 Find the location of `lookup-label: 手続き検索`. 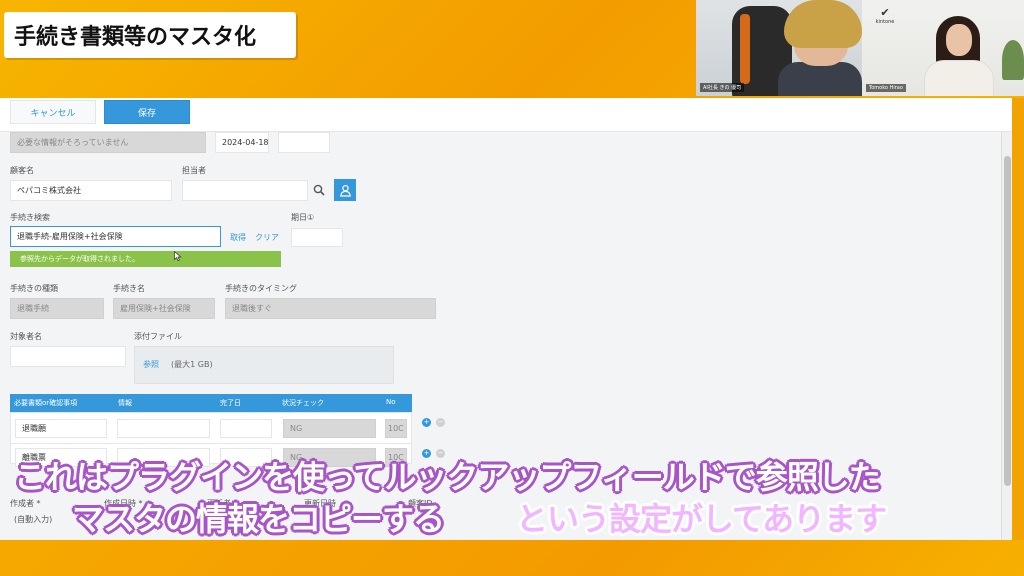

lookup-label: 手続き検索 is located at coordinates (30, 217).